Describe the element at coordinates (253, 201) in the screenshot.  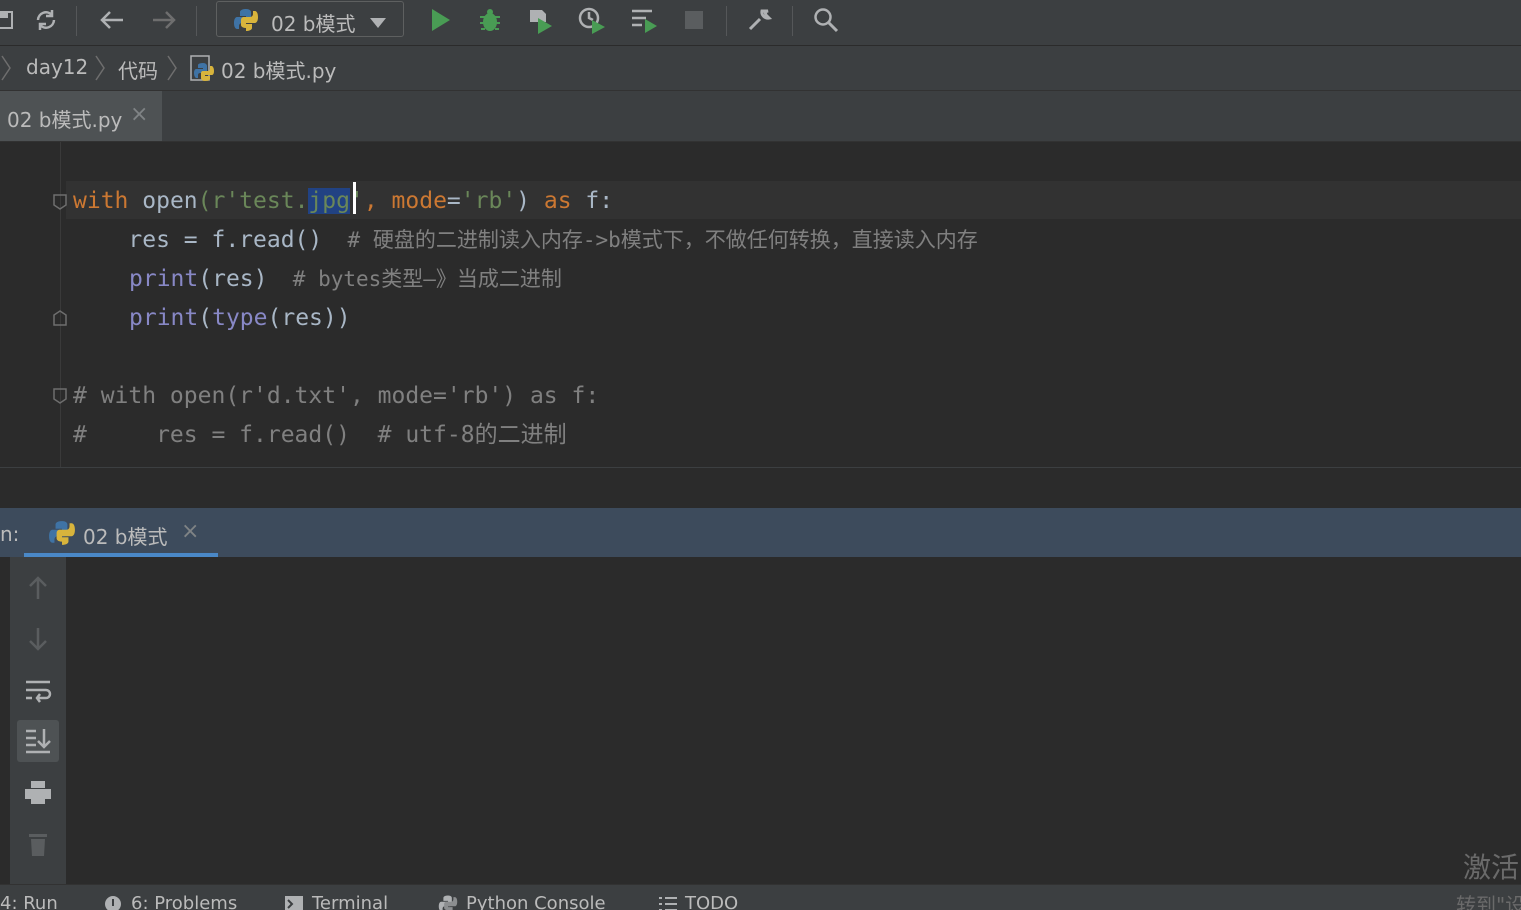
I see `token: (r'test.` at that location.